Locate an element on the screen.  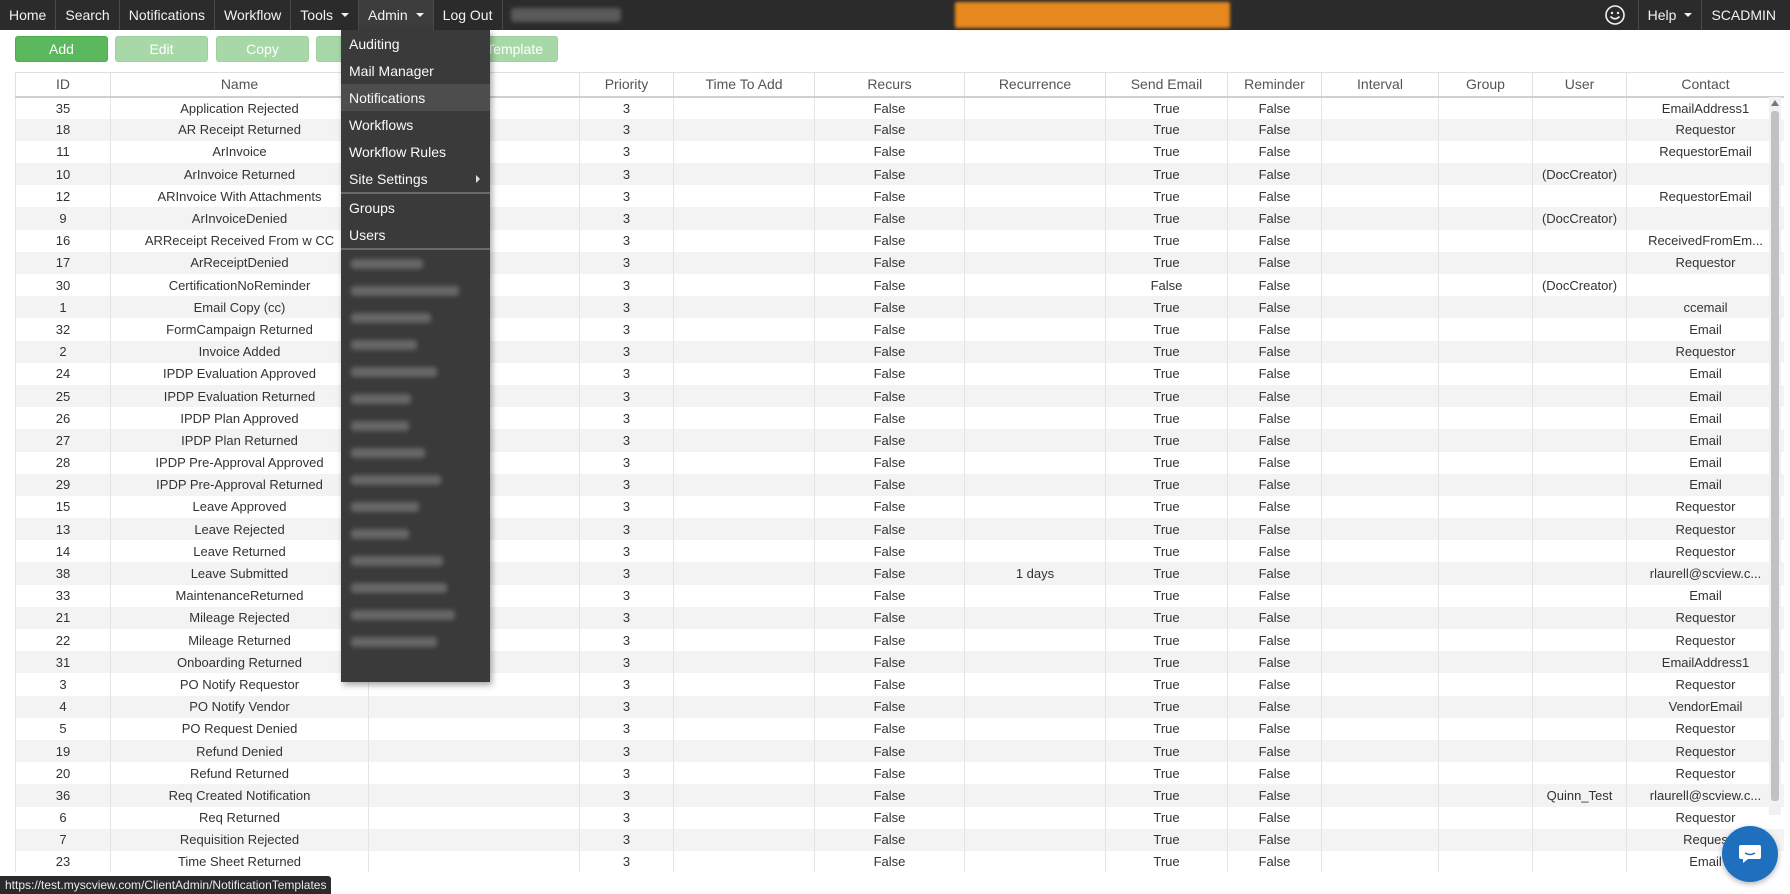
scroll-up-icon is located at coordinates (1775, 103).